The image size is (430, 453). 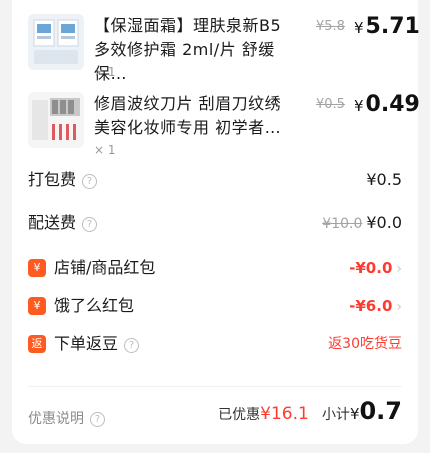 I want to click on beans-reward-value: 返30吃货豆, so click(x=365, y=344).